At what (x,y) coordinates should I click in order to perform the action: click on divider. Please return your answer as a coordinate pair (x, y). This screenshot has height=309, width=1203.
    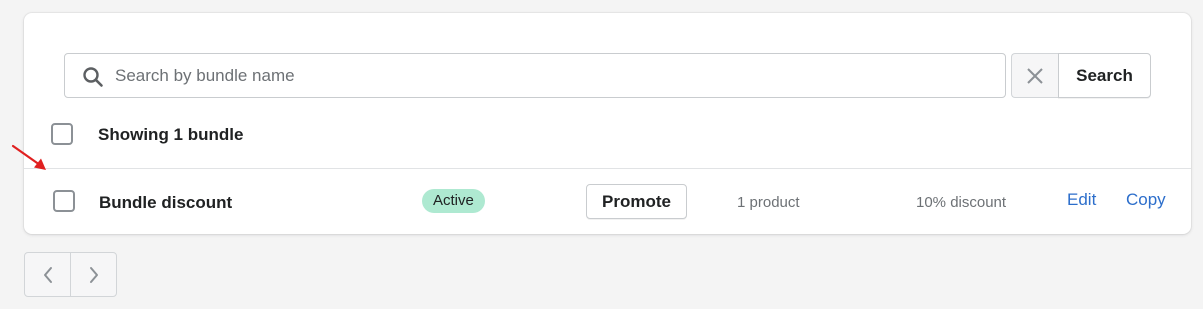
    Looking at the image, I should click on (607, 168).